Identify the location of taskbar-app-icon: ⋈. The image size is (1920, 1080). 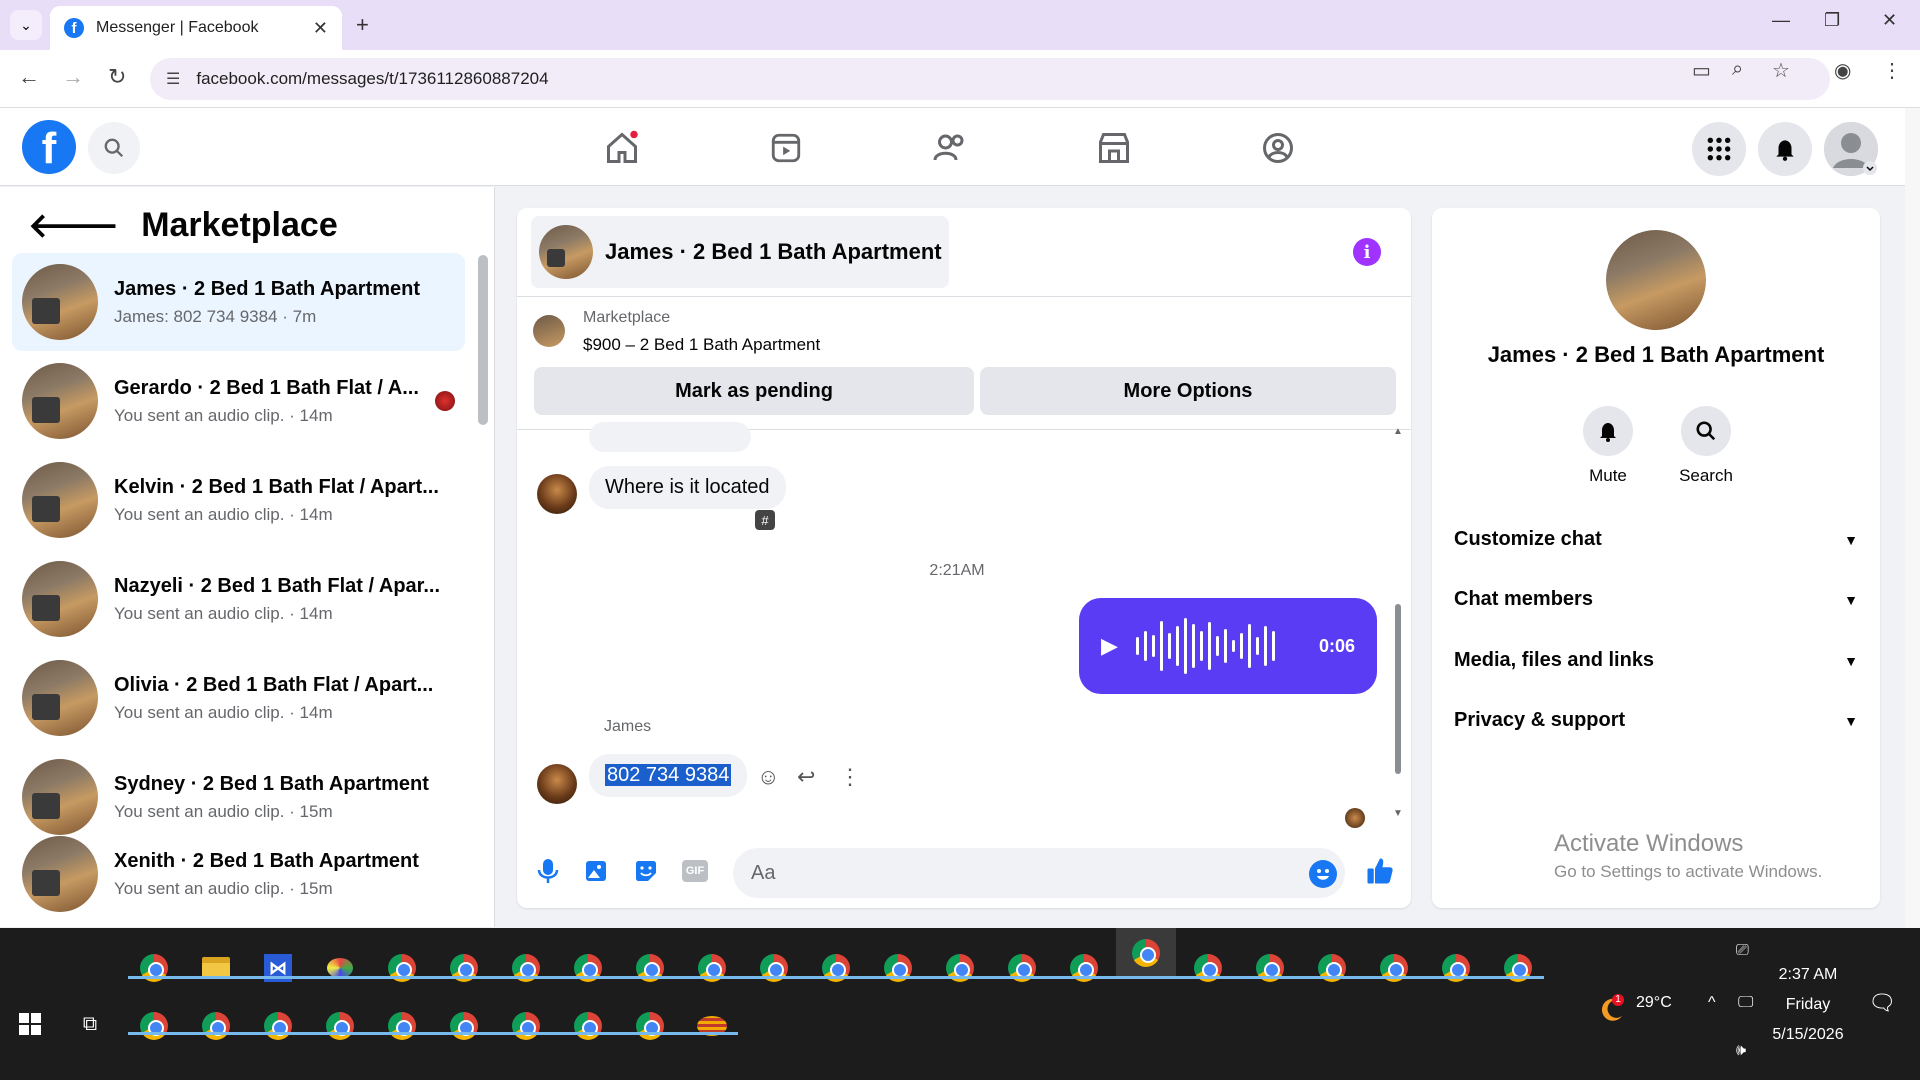
(278, 968).